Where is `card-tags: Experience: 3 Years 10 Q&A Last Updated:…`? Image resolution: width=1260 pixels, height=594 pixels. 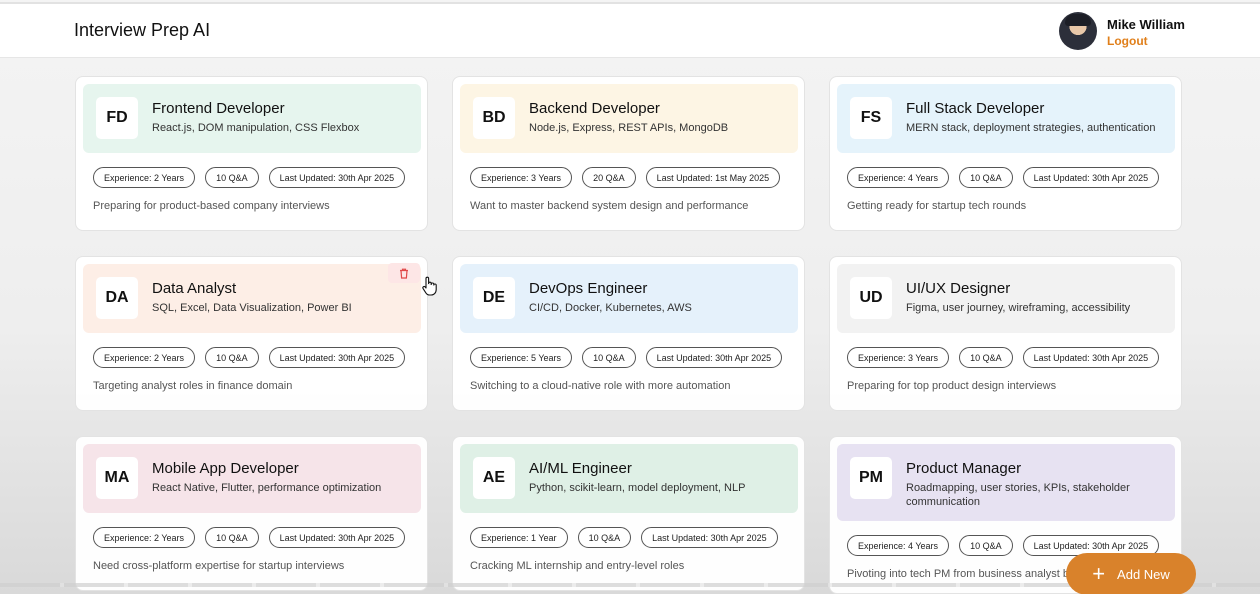 card-tags: Experience: 3 Years 10 Q&A Last Updated:… is located at coordinates (1003, 357).